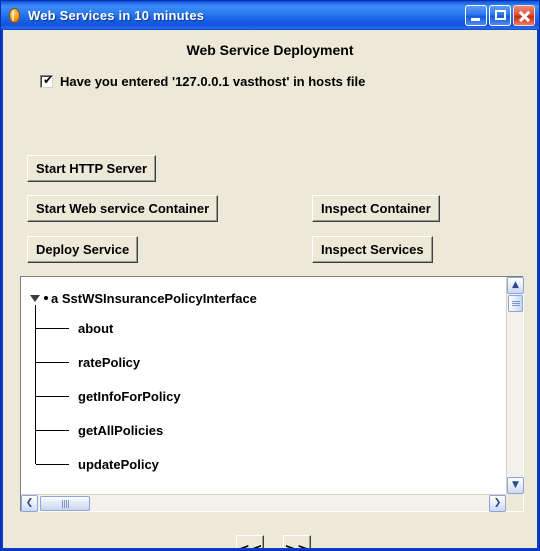 This screenshot has height=551, width=540. I want to click on page-title: Web Service Deployment, so click(270, 50).